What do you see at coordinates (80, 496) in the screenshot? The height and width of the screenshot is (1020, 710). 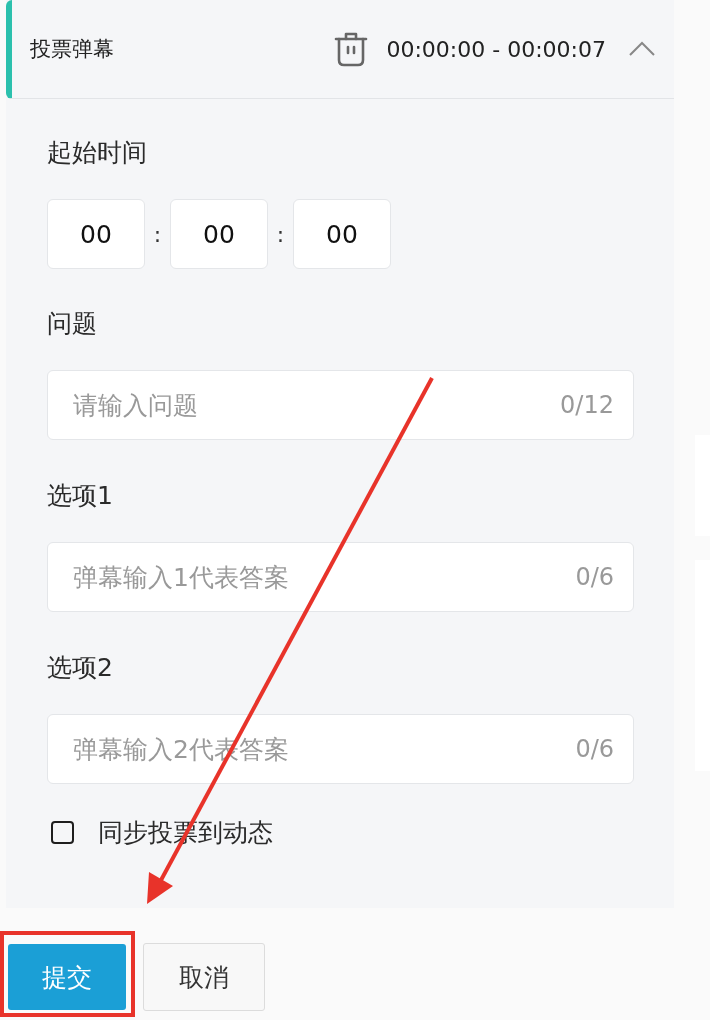 I see `field-label: 选项1` at bounding box center [80, 496].